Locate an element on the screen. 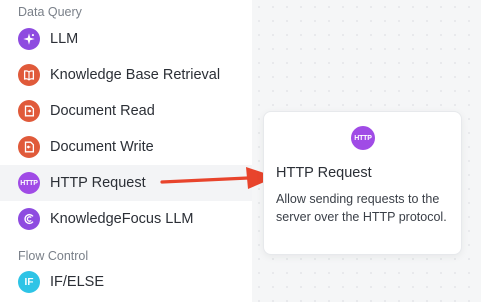 The image size is (481, 302). http-icon-text: HTTP is located at coordinates (29, 183).